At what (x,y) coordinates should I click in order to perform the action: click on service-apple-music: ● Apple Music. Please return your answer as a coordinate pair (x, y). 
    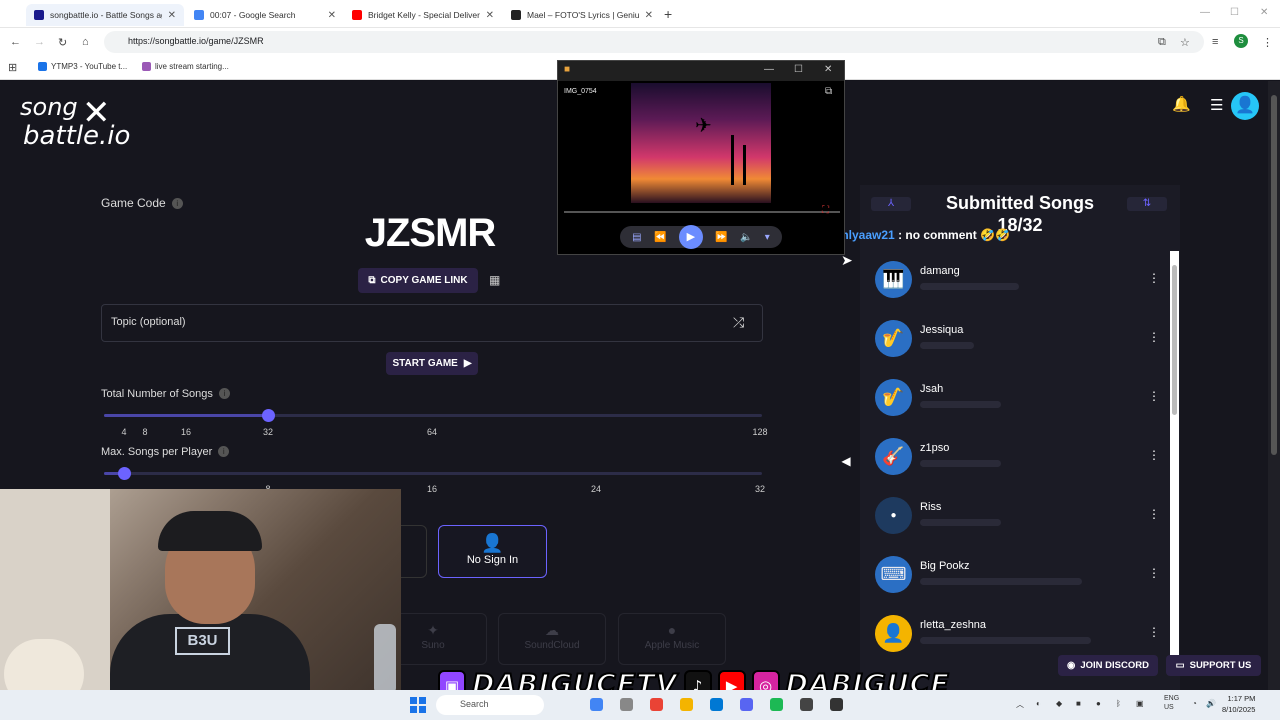
    Looking at the image, I should click on (672, 639).